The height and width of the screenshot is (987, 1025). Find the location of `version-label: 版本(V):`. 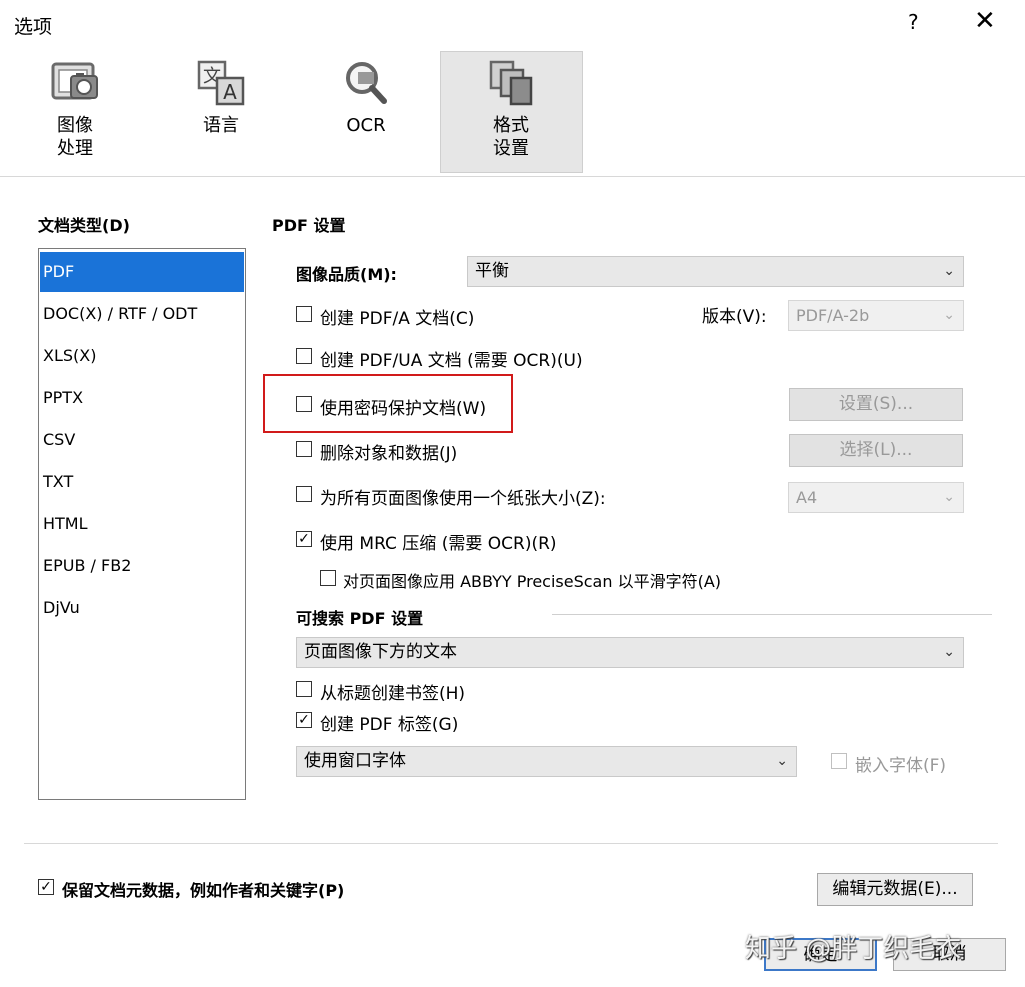

version-label: 版本(V): is located at coordinates (734, 317).